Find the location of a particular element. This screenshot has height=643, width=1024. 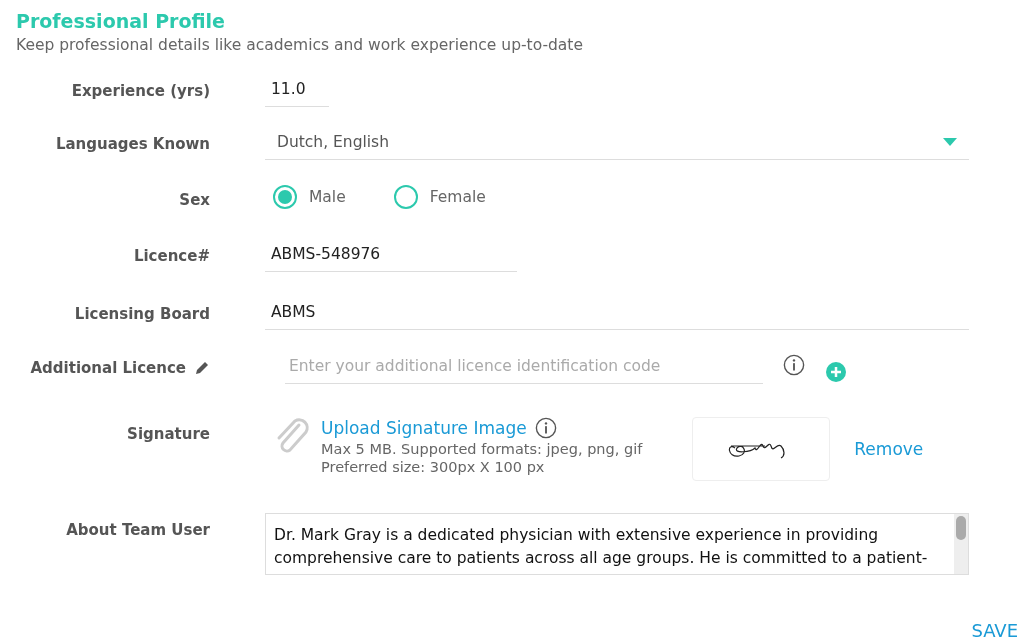

field-label: Experience (yrs) is located at coordinates (140, 91).